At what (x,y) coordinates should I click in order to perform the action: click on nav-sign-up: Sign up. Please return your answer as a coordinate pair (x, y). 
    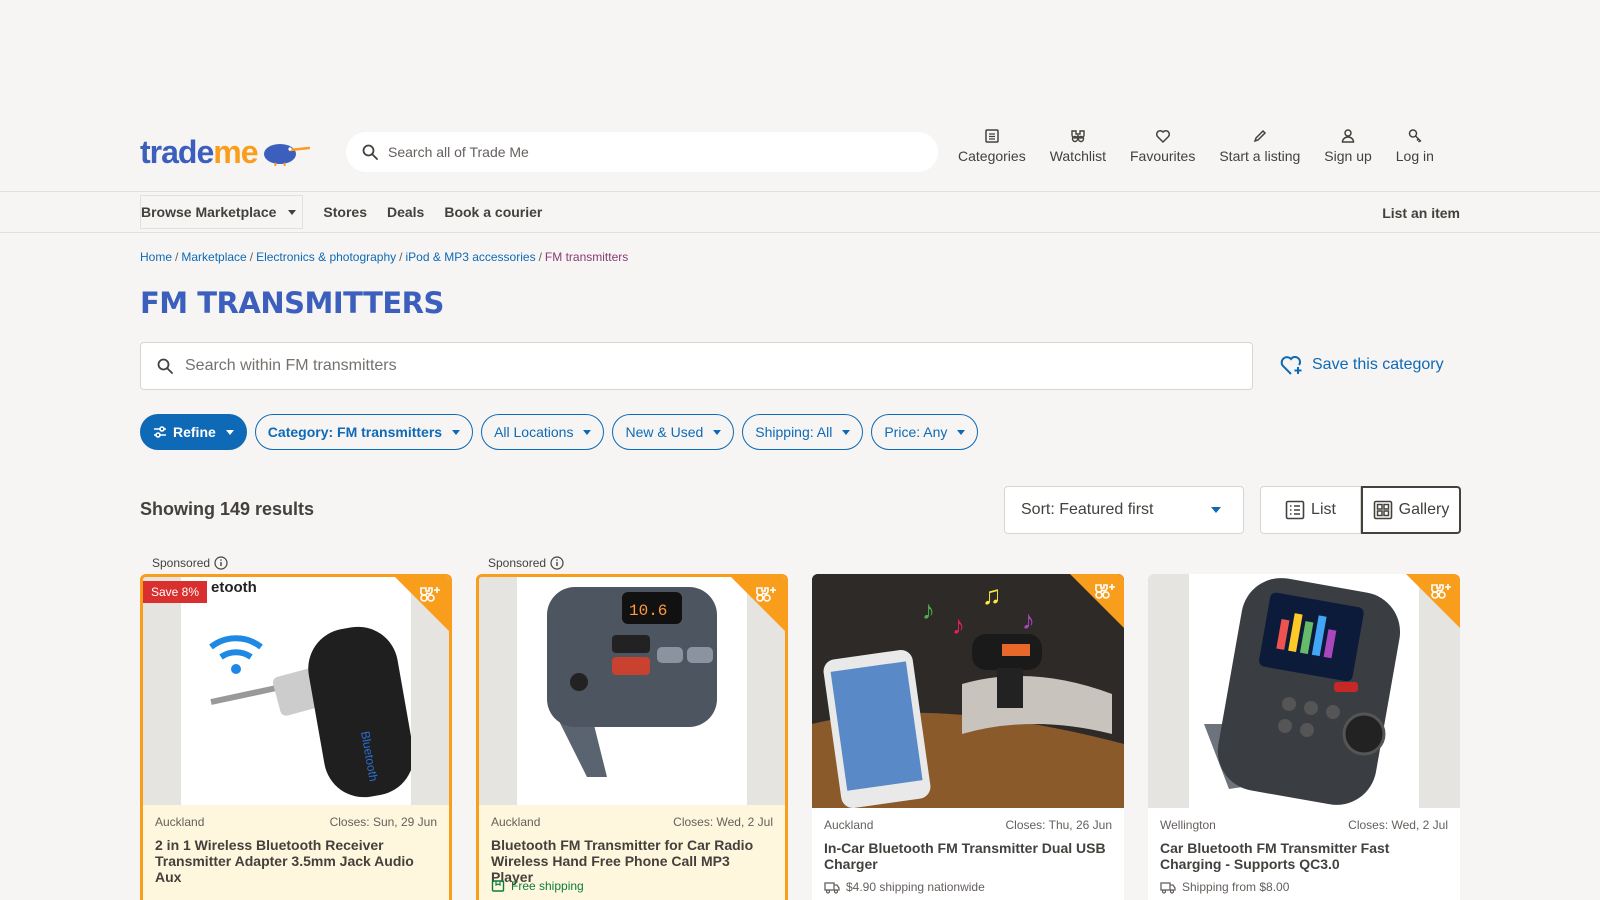
    Looking at the image, I should click on (1348, 146).